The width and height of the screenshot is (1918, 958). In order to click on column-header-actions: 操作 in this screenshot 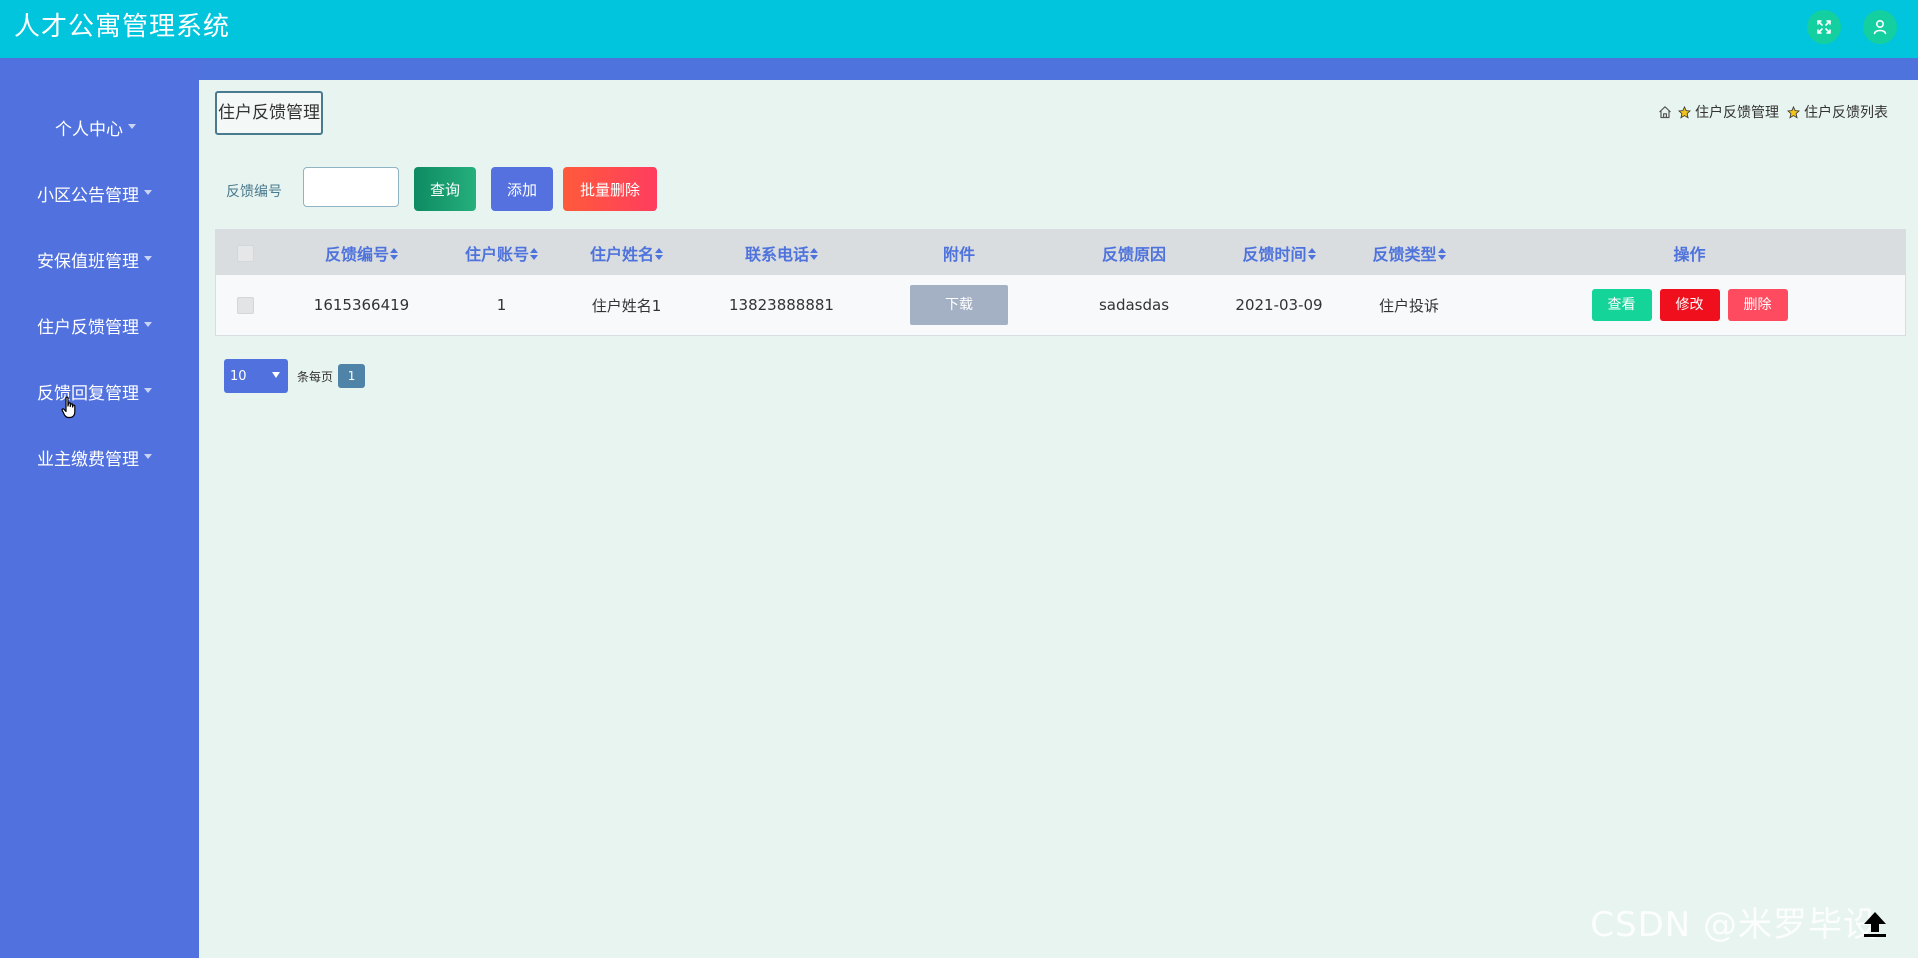, I will do `click(1689, 254)`.